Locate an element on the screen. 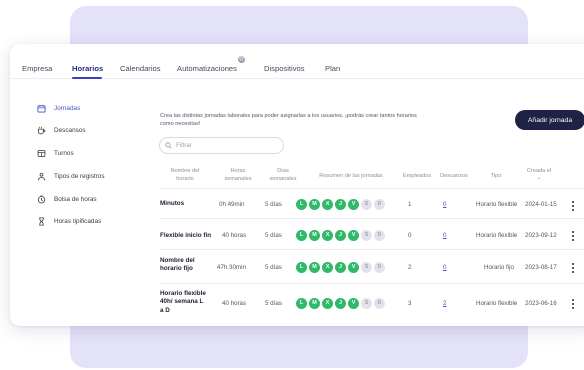 The image size is (584, 370). row-3-day-summary: L M X J V S D is located at coordinates (340, 267).